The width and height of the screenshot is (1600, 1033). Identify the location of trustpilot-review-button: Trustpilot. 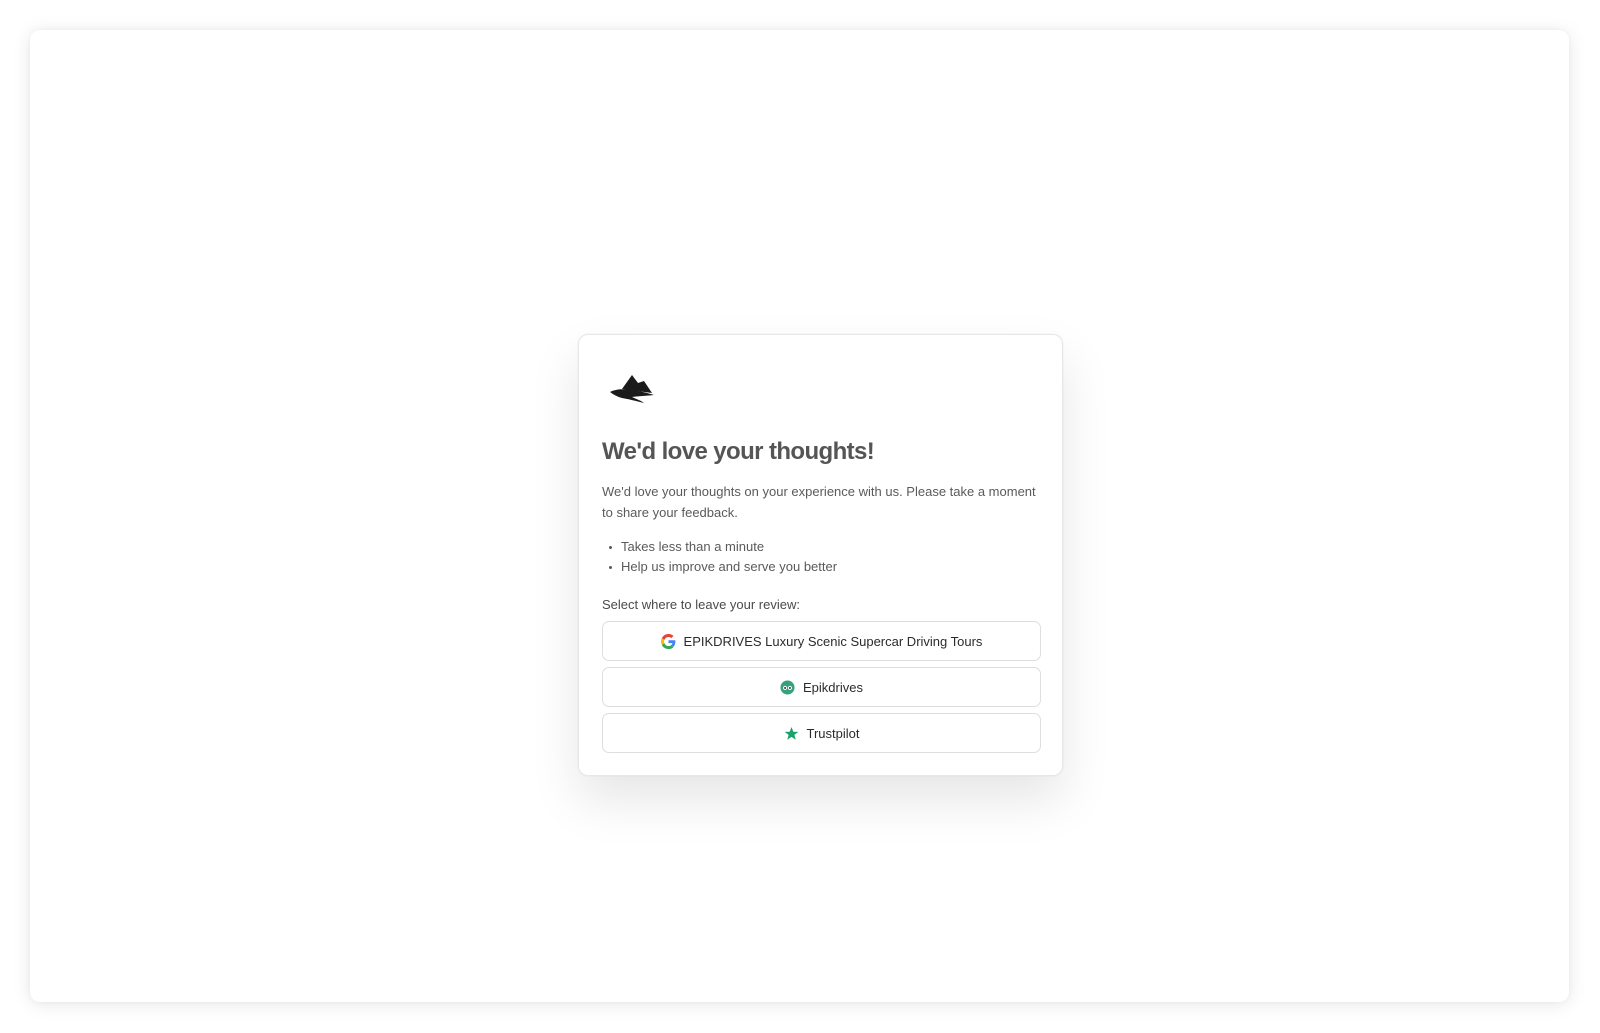
(821, 733).